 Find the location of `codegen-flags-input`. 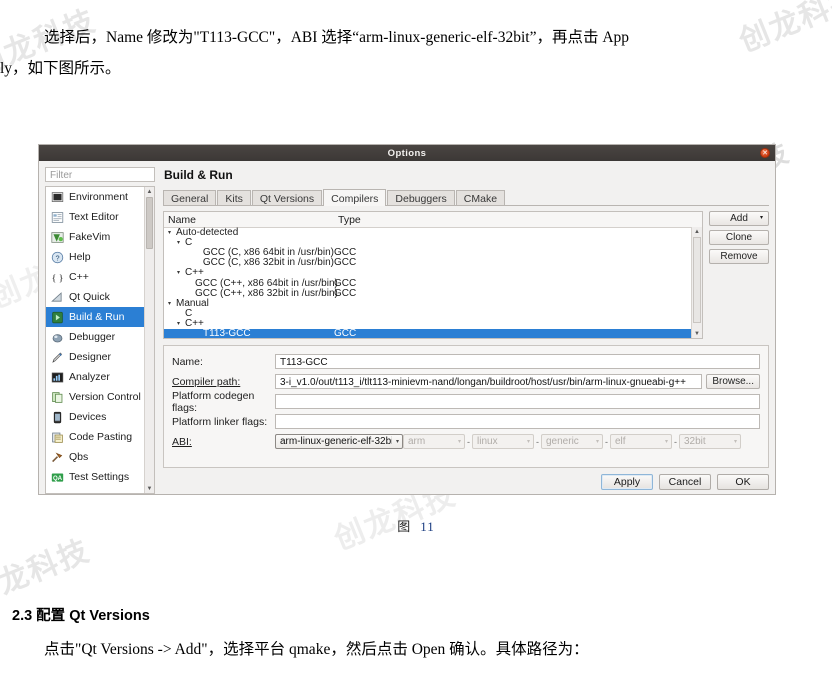

codegen-flags-input is located at coordinates (517, 401).